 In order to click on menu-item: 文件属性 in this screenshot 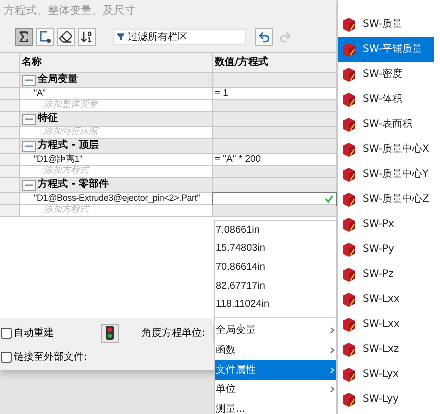, I will do `click(275, 370)`.